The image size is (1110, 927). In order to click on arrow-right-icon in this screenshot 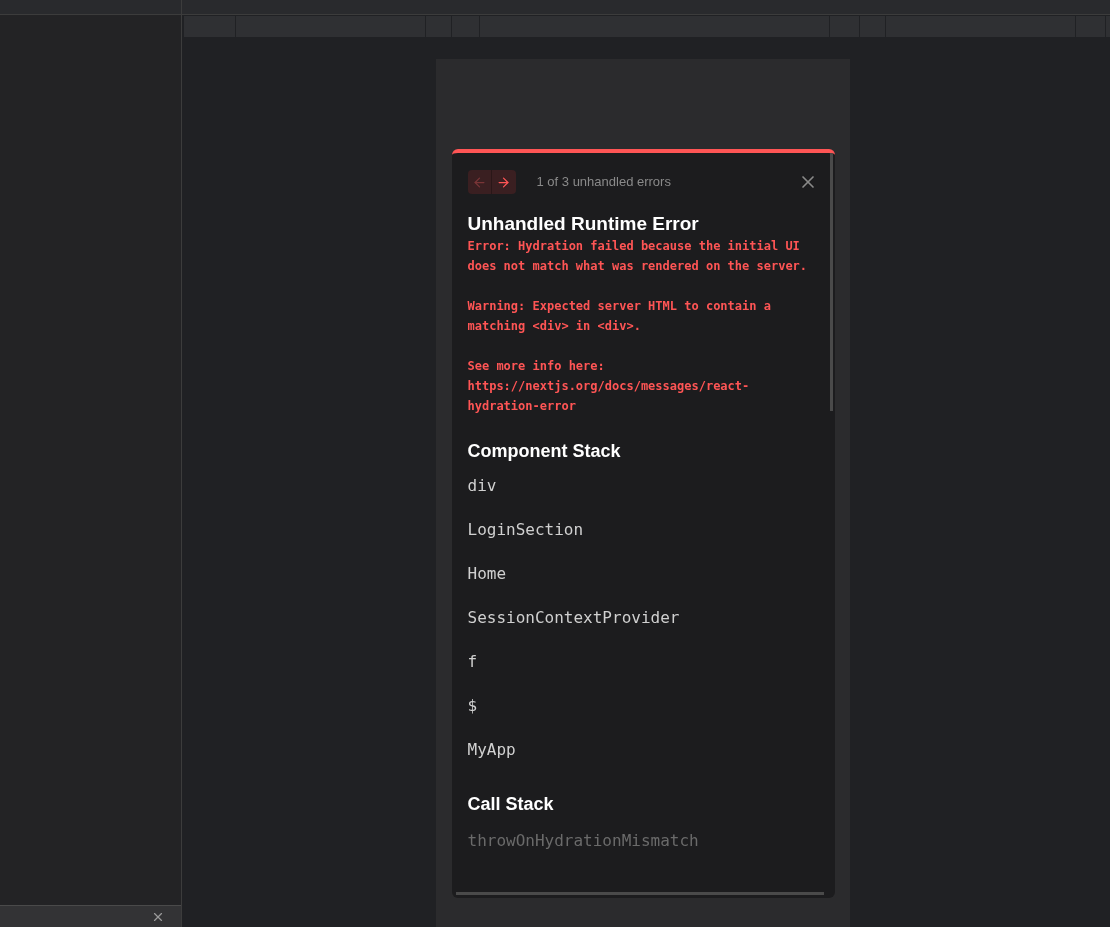, I will do `click(503, 182)`.